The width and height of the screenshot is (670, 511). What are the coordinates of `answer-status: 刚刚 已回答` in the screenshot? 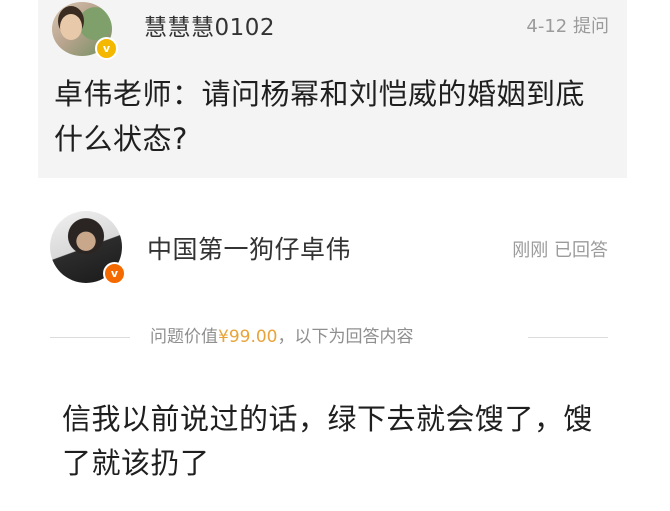 It's located at (560, 249).